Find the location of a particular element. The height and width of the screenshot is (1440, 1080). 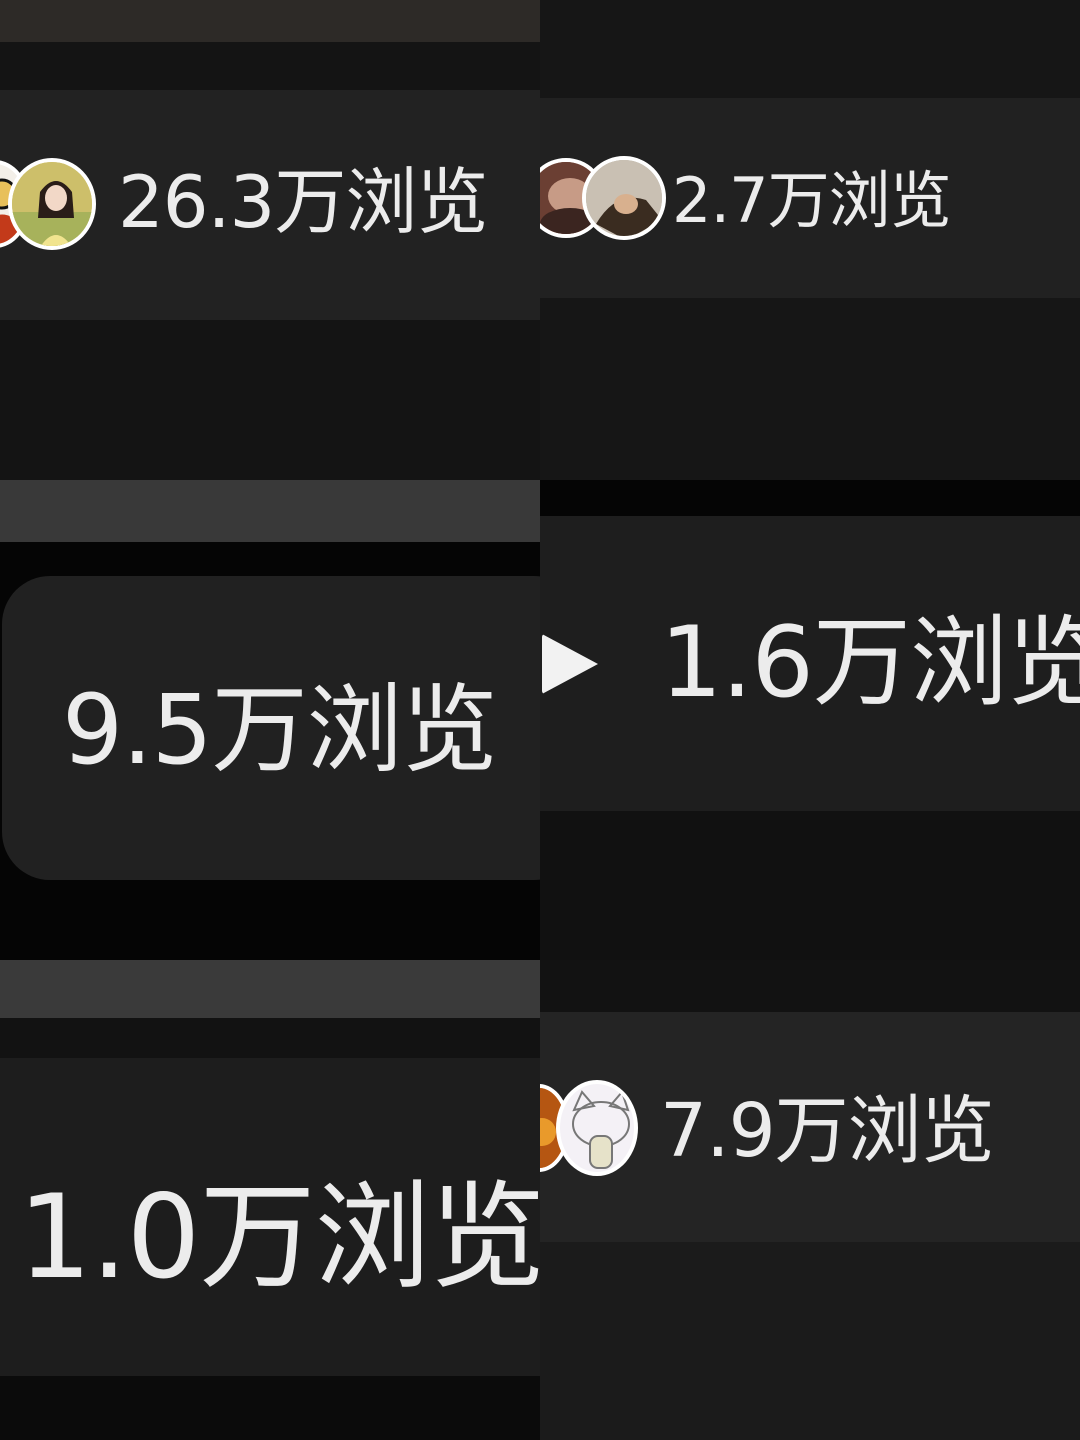

views-count: 1.6万浏览 is located at coordinates (870, 663).